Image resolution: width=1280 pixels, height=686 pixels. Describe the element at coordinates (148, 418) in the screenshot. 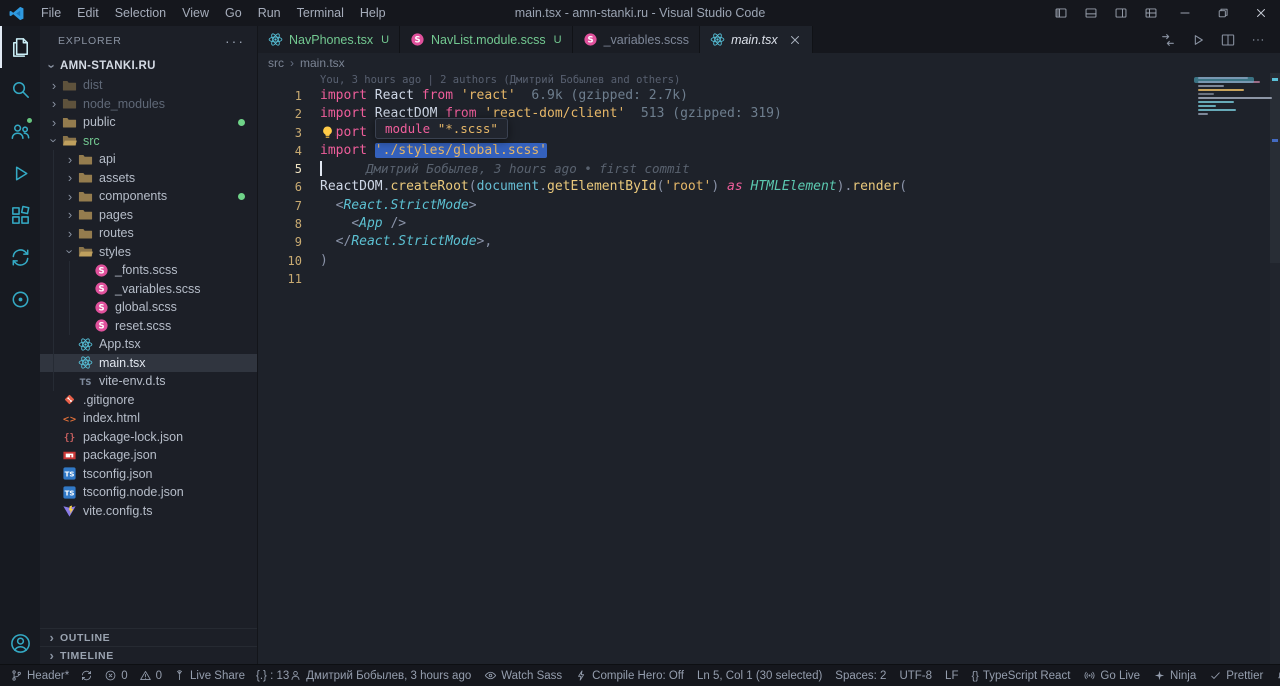

I see `tree-item-index-html: <> index.html` at that location.